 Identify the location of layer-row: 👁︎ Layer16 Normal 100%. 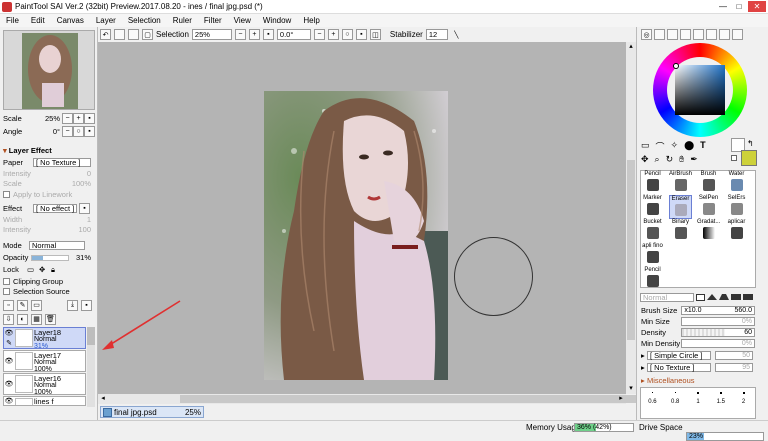
(44, 384).